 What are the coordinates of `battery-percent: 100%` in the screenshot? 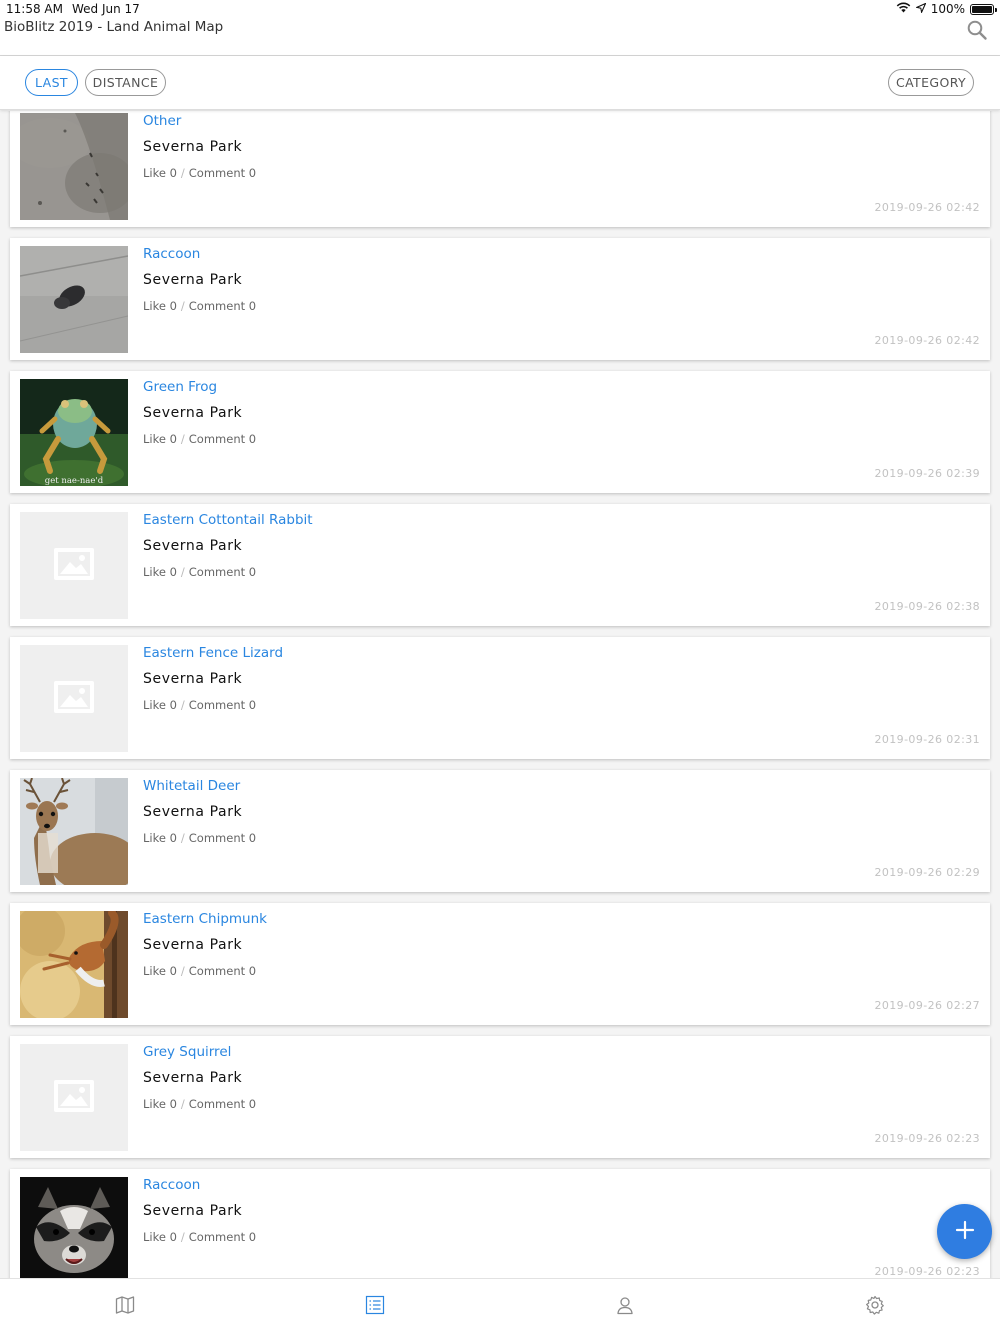 It's located at (947, 9).